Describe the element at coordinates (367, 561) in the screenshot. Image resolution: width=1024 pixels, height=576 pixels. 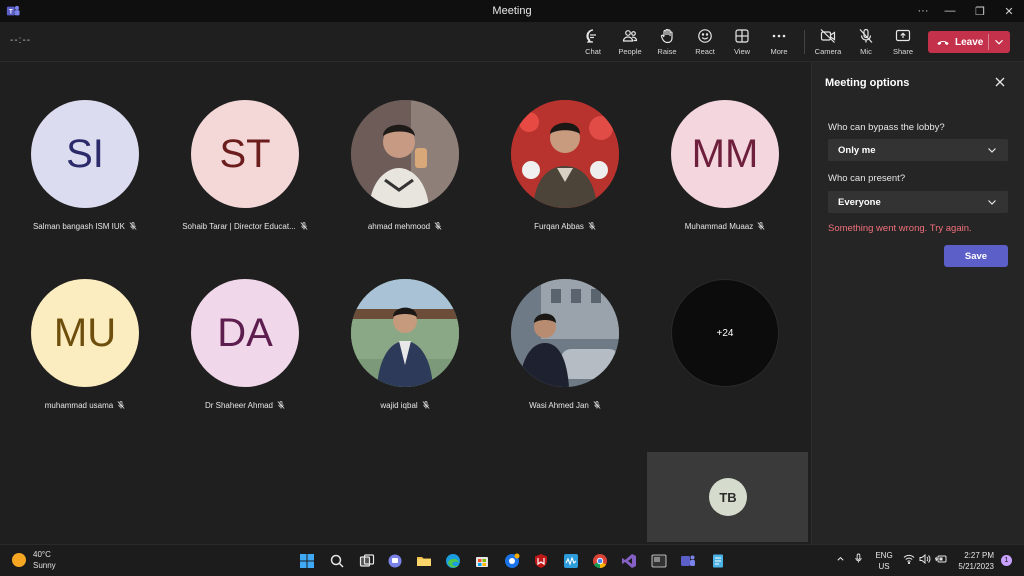
I see `task-view-button` at that location.